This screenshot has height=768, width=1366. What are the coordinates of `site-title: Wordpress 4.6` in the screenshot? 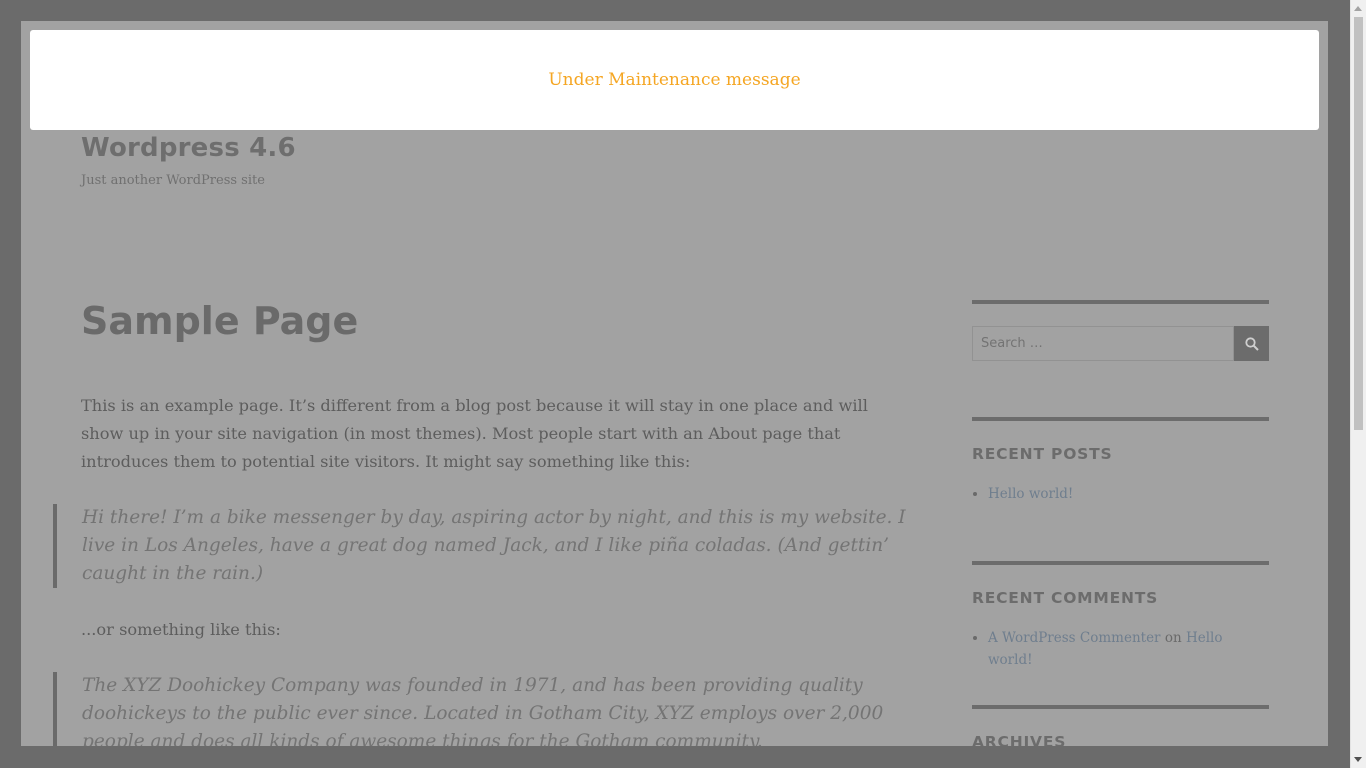 It's located at (188, 148).